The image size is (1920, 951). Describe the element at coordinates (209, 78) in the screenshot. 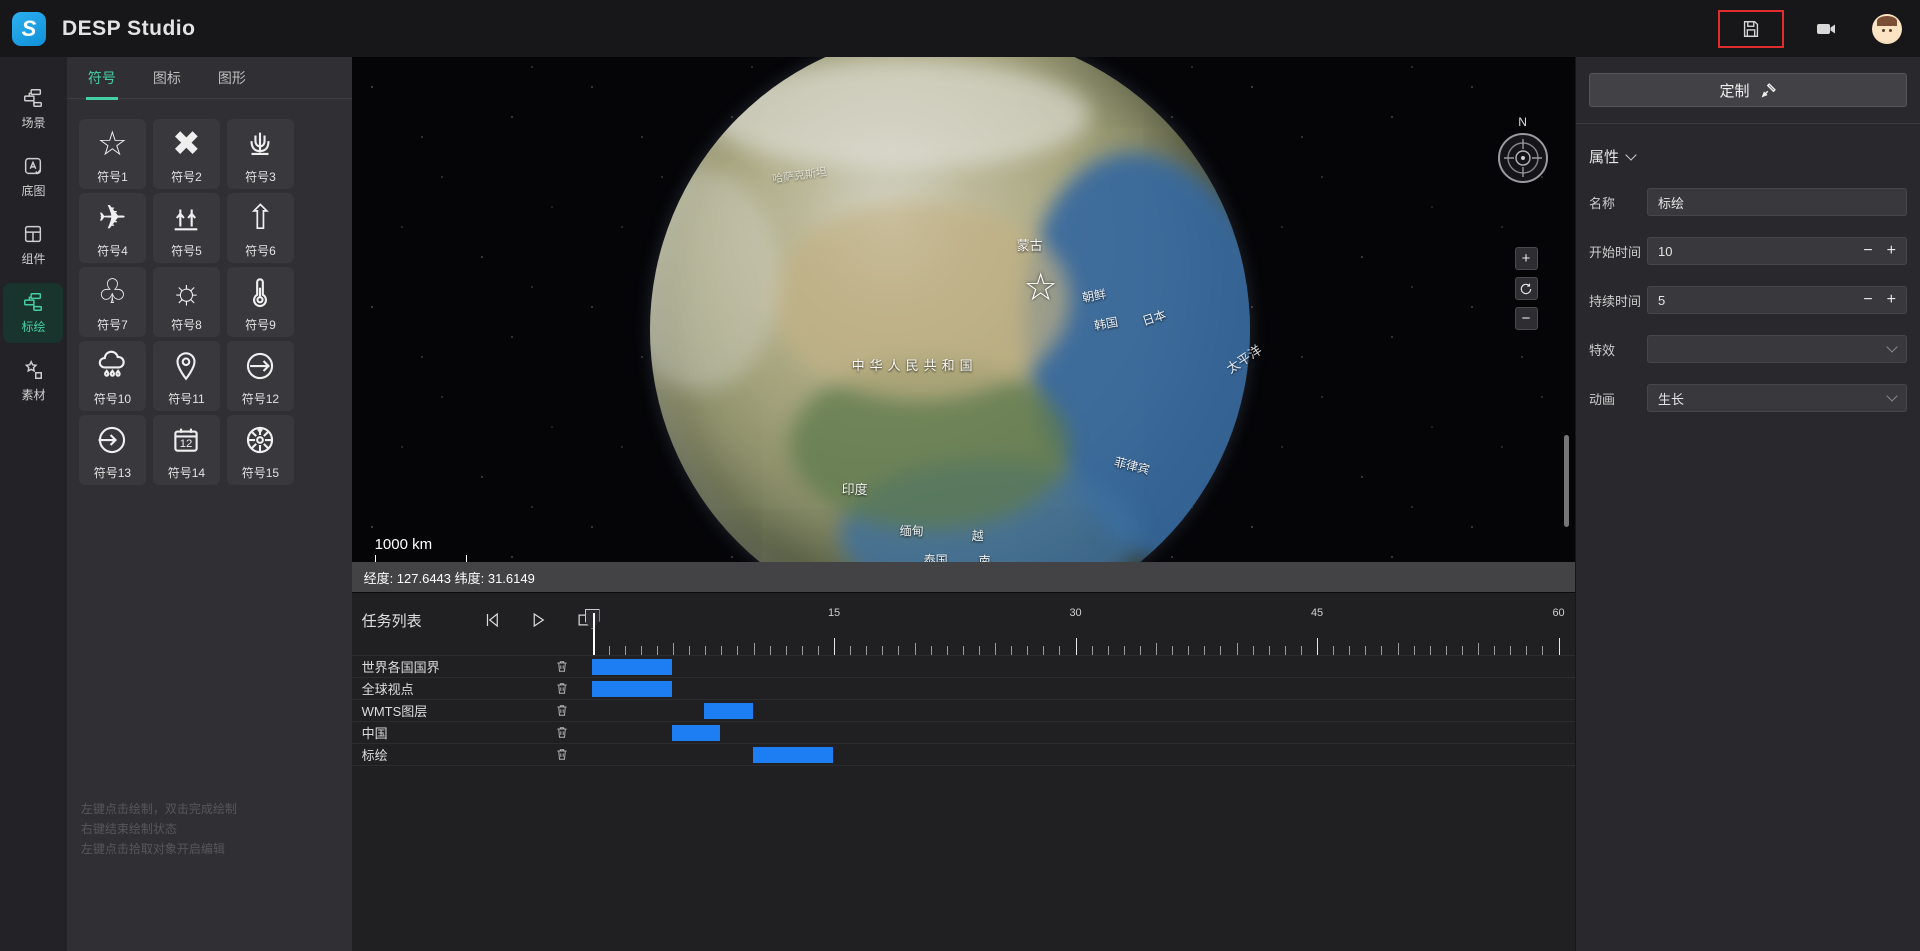

I see `symbol-panel-tabs: 符号 图标 图形` at that location.